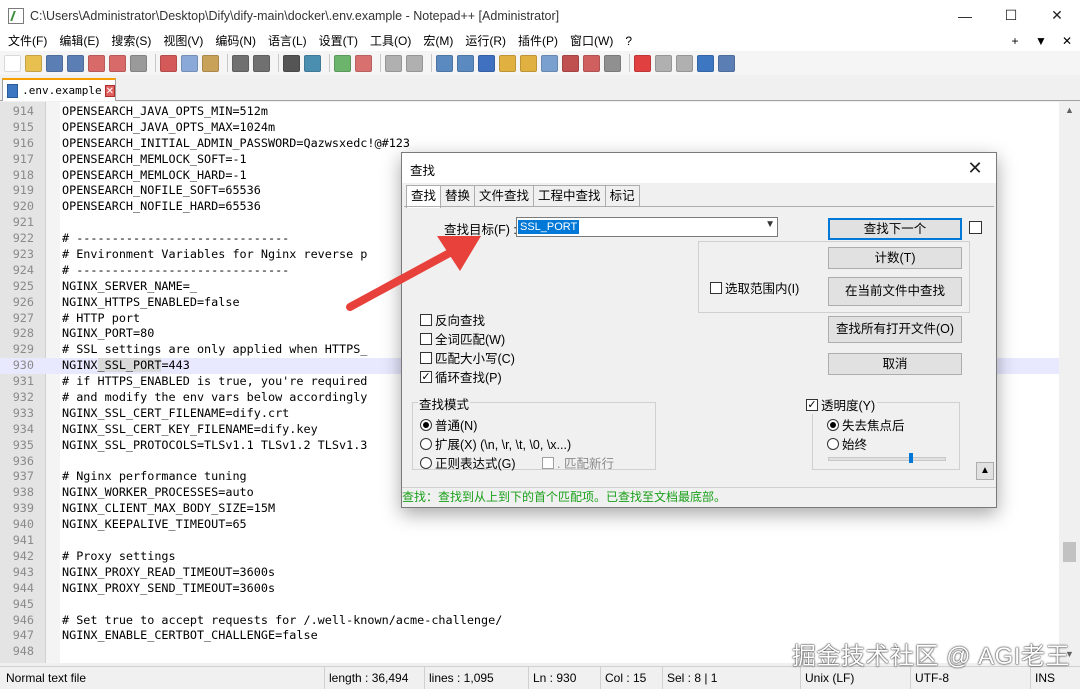  I want to click on cut-icon, so click(168, 63).